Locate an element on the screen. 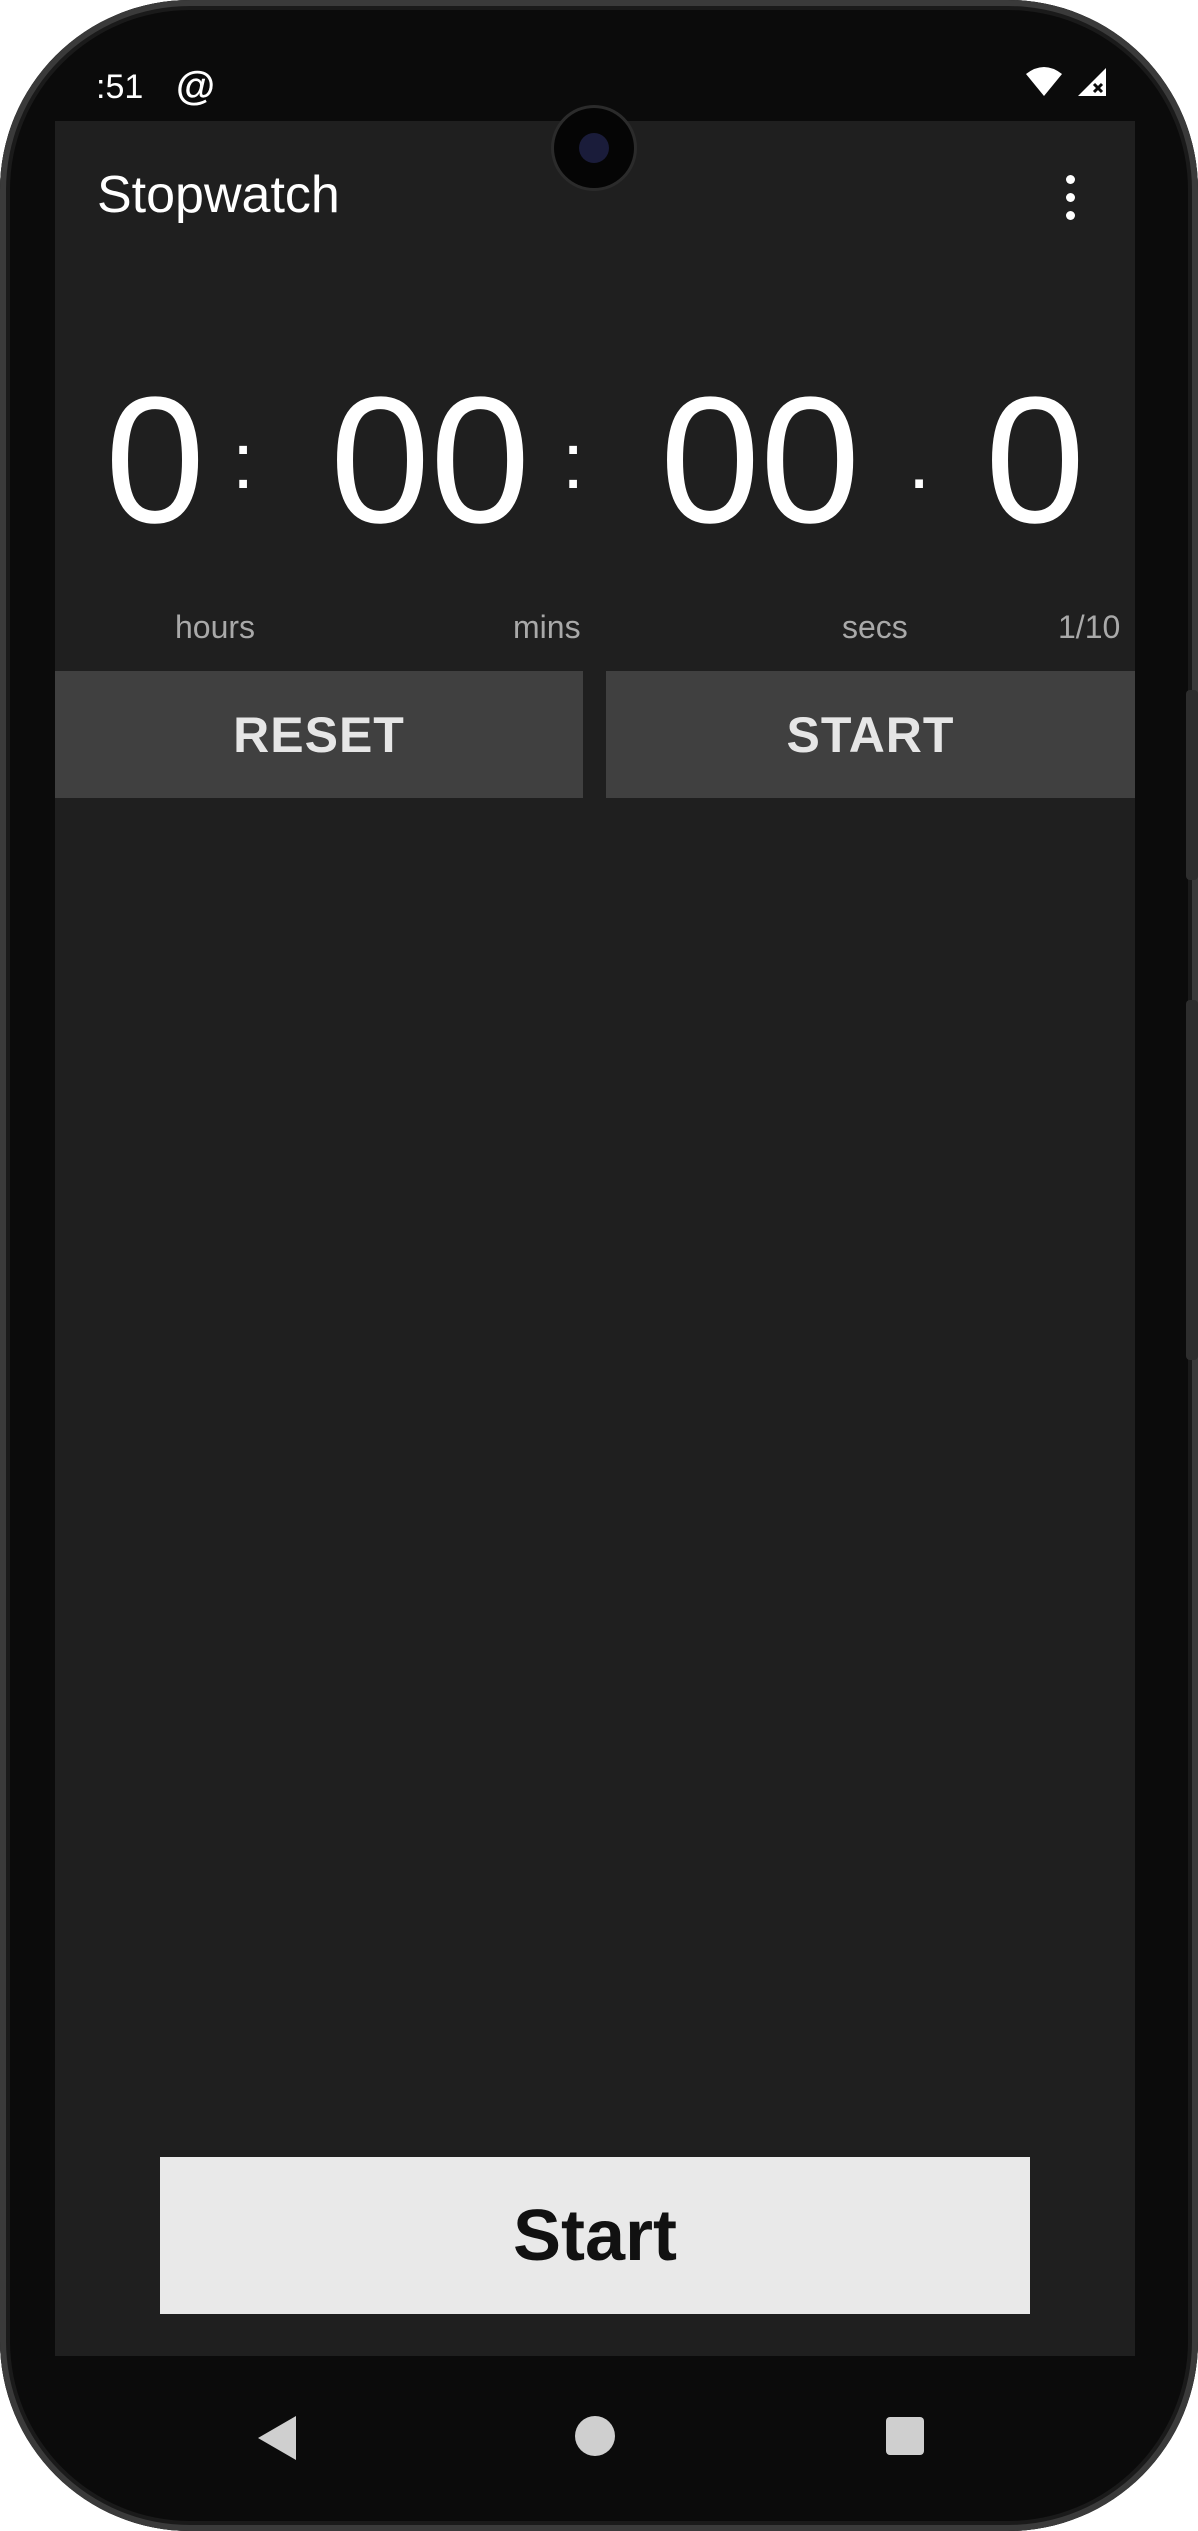  app-title: Stopwatch is located at coordinates (218, 195).